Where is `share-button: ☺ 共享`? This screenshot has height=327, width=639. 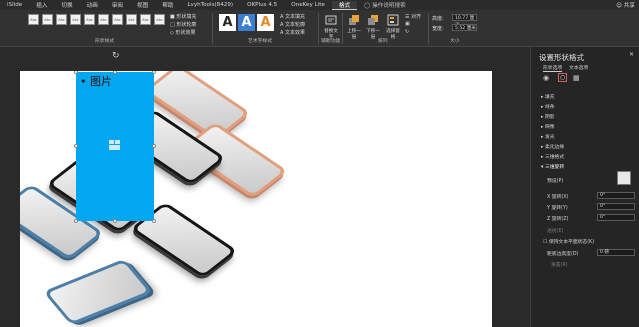 share-button: ☺ 共享 is located at coordinates (625, 5).